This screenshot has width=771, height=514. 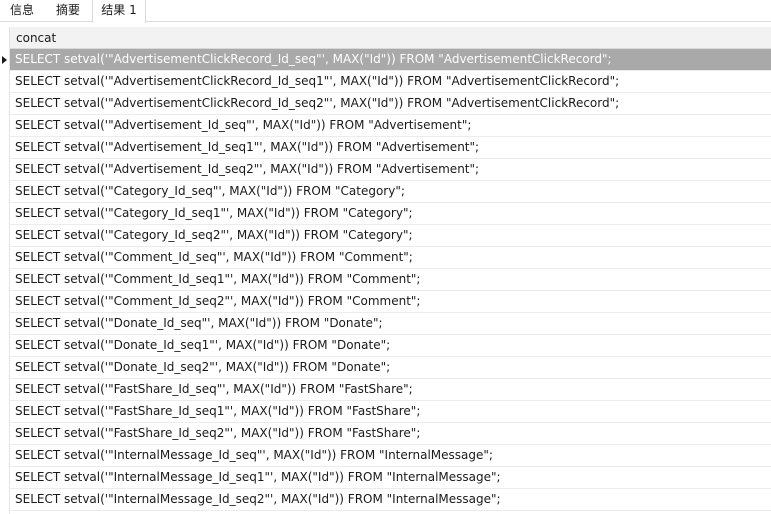 I want to click on current-row-marker-icon, so click(x=4, y=60).